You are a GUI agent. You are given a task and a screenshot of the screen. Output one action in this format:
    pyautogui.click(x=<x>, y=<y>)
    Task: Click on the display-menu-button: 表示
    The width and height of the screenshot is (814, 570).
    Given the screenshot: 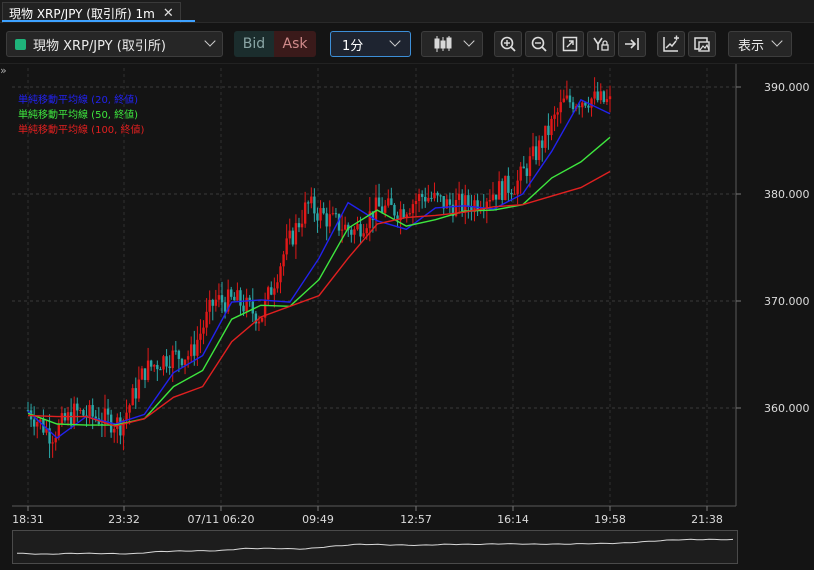 What is the action you would take?
    pyautogui.click(x=760, y=44)
    